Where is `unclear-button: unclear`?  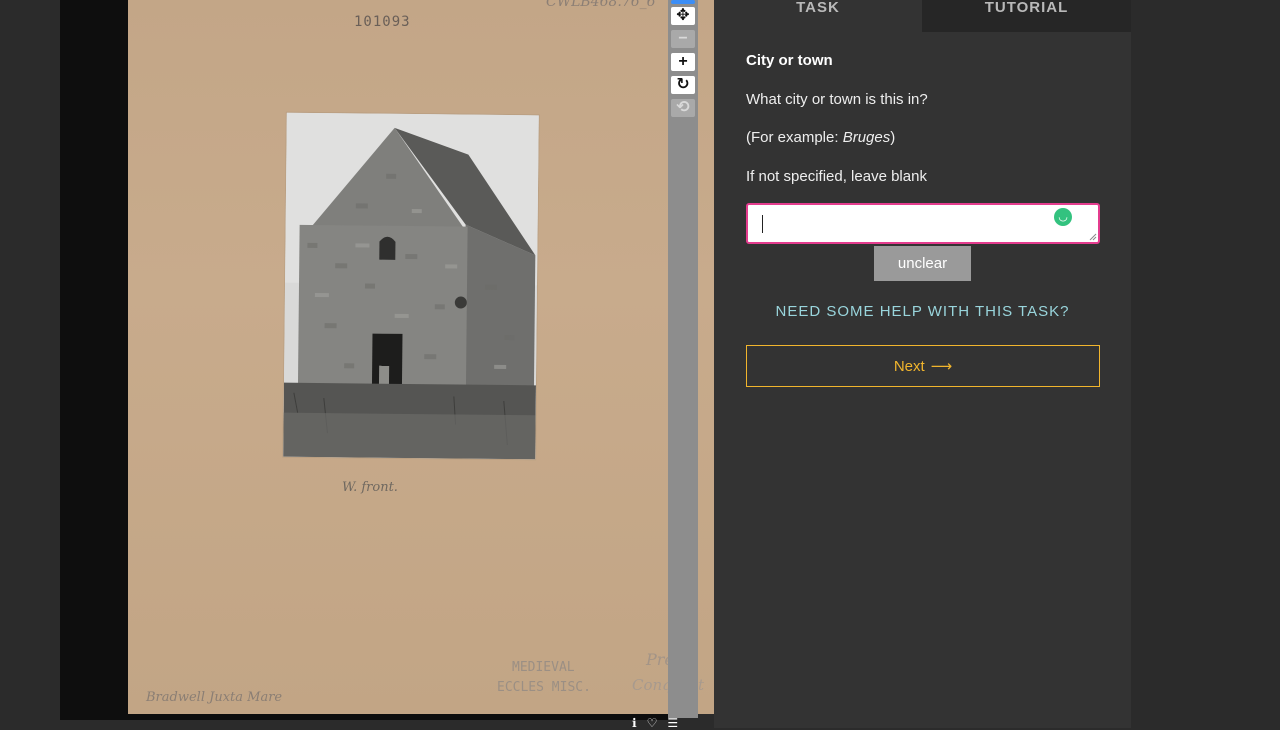 unclear-button: unclear is located at coordinates (922, 263).